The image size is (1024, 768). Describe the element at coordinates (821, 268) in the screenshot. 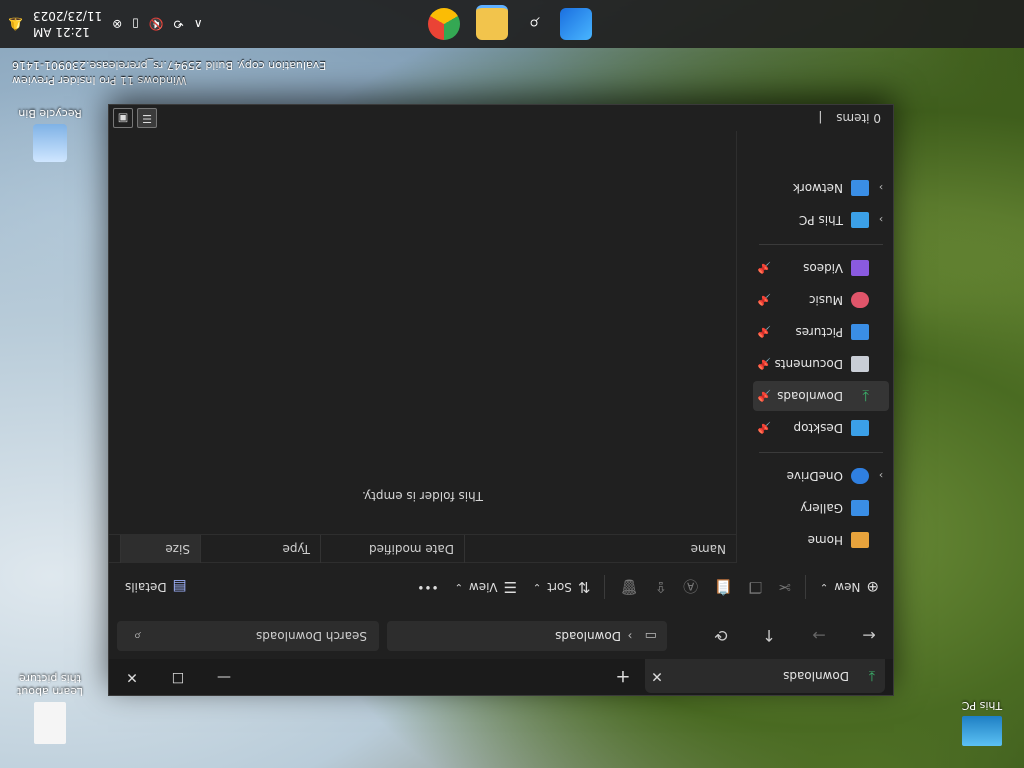

I see `sidebar-item-videos: Videos 📌` at that location.